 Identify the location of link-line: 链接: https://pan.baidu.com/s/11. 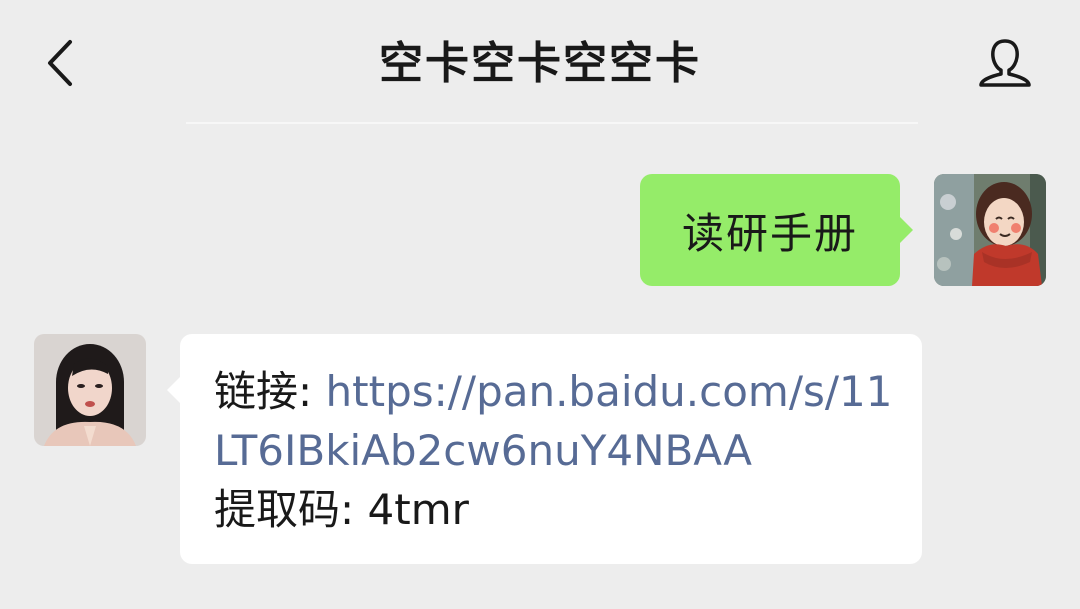
(553, 391).